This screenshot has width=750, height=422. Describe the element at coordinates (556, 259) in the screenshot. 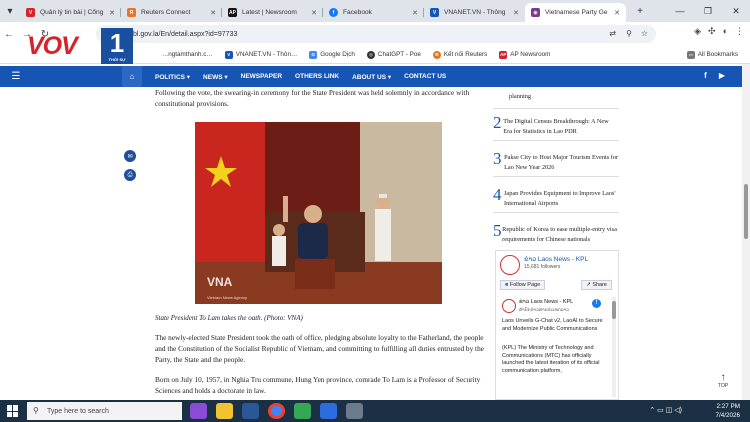

I see `fb-page-name: ຂ່າວ Laos News - KPL` at that location.